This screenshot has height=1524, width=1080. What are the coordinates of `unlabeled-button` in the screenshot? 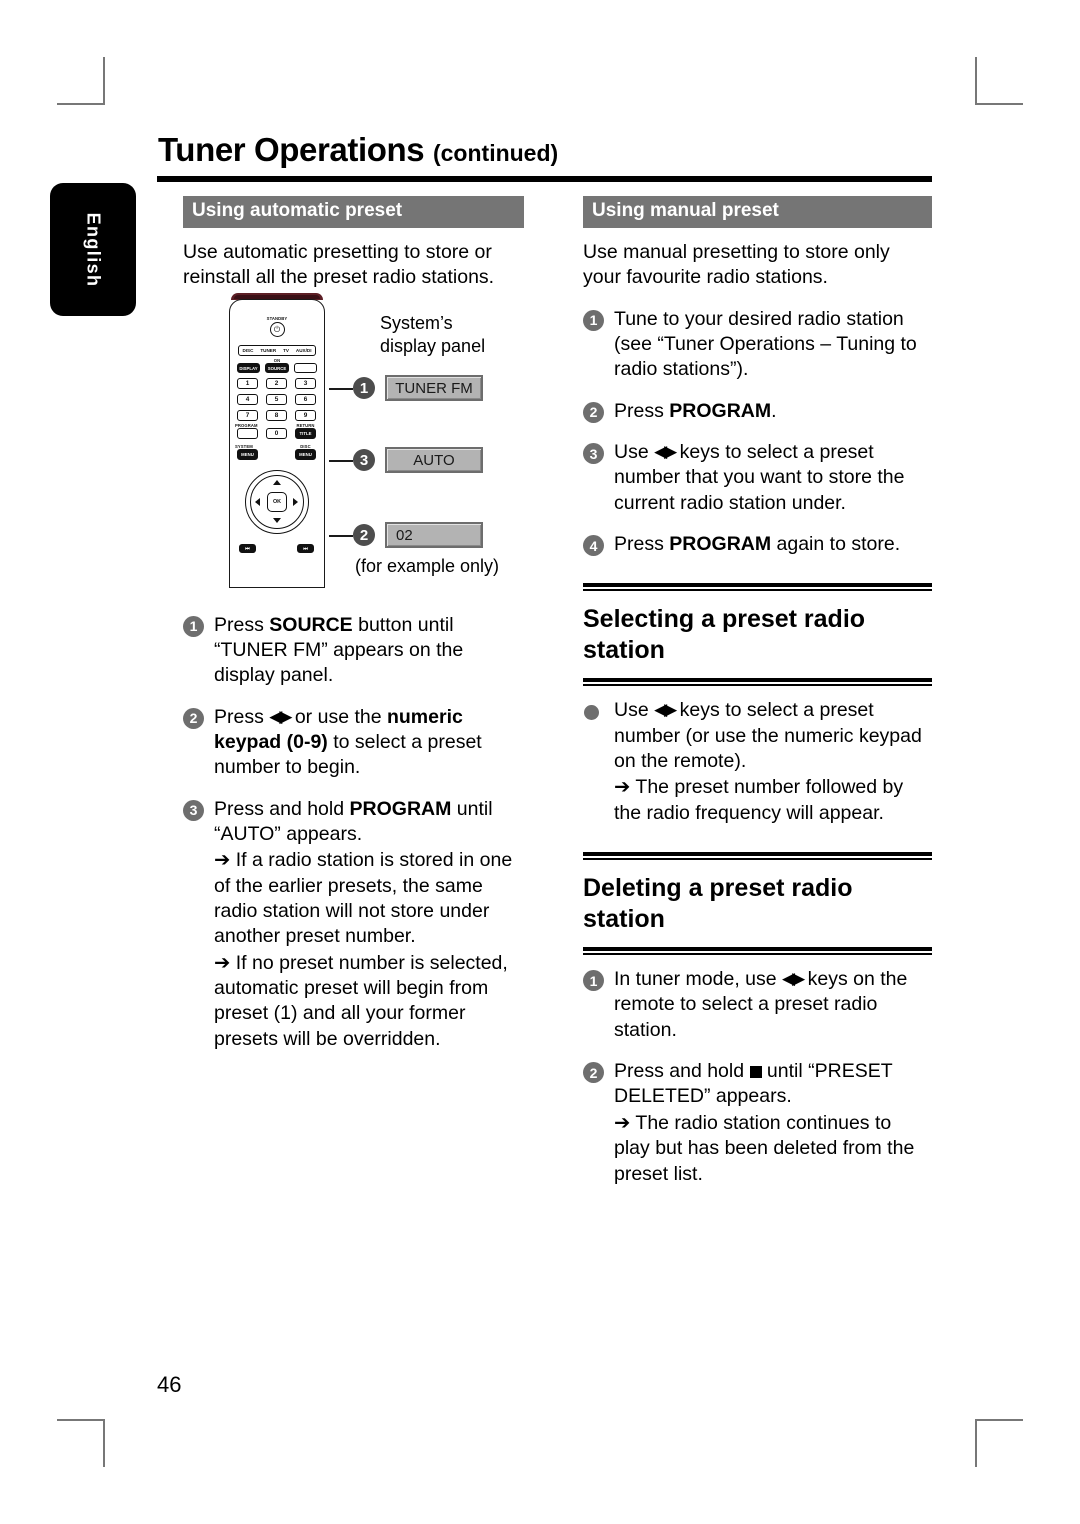 It's located at (305, 368).